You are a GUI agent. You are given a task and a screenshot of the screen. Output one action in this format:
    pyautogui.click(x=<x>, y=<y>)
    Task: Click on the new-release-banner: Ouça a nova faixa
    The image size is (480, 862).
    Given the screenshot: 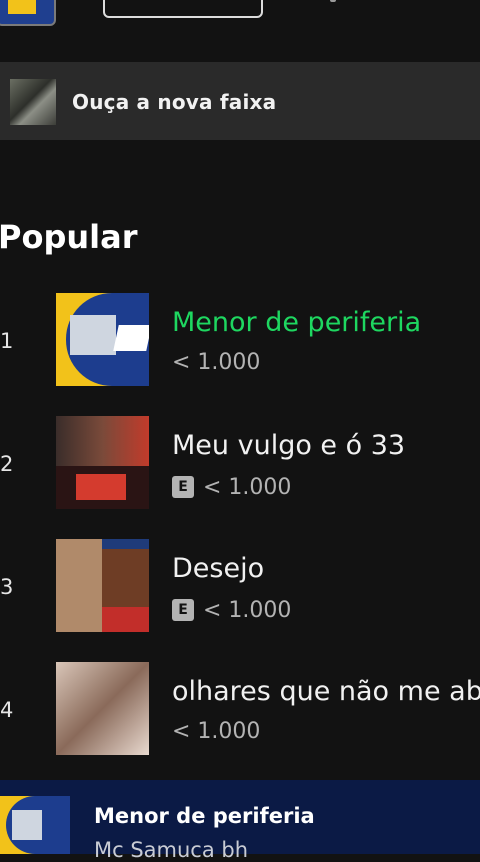 What is the action you would take?
    pyautogui.click(x=240, y=101)
    